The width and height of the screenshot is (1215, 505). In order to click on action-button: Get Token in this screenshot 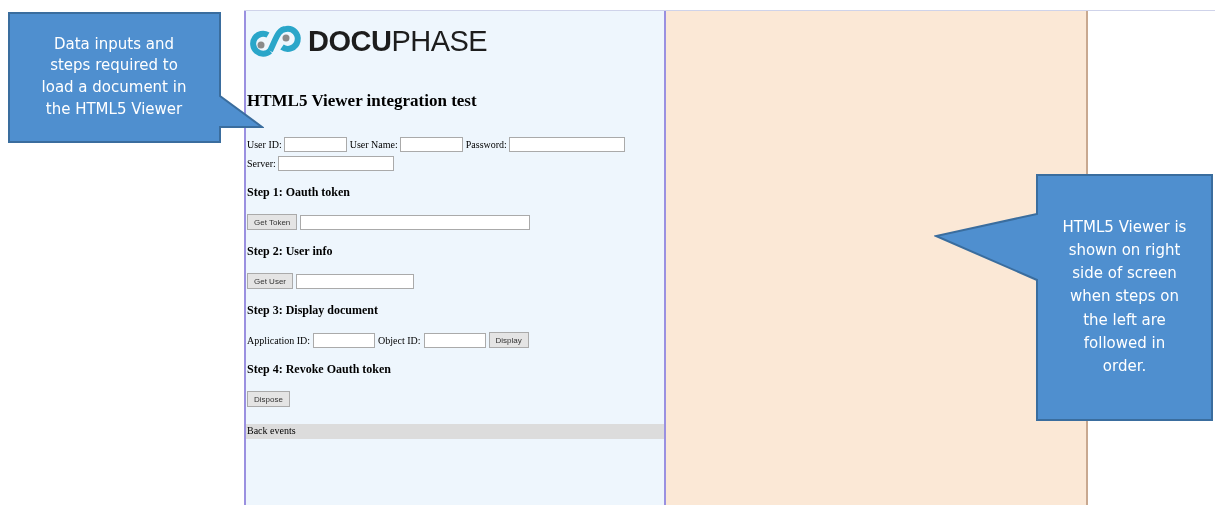, I will do `click(272, 222)`.